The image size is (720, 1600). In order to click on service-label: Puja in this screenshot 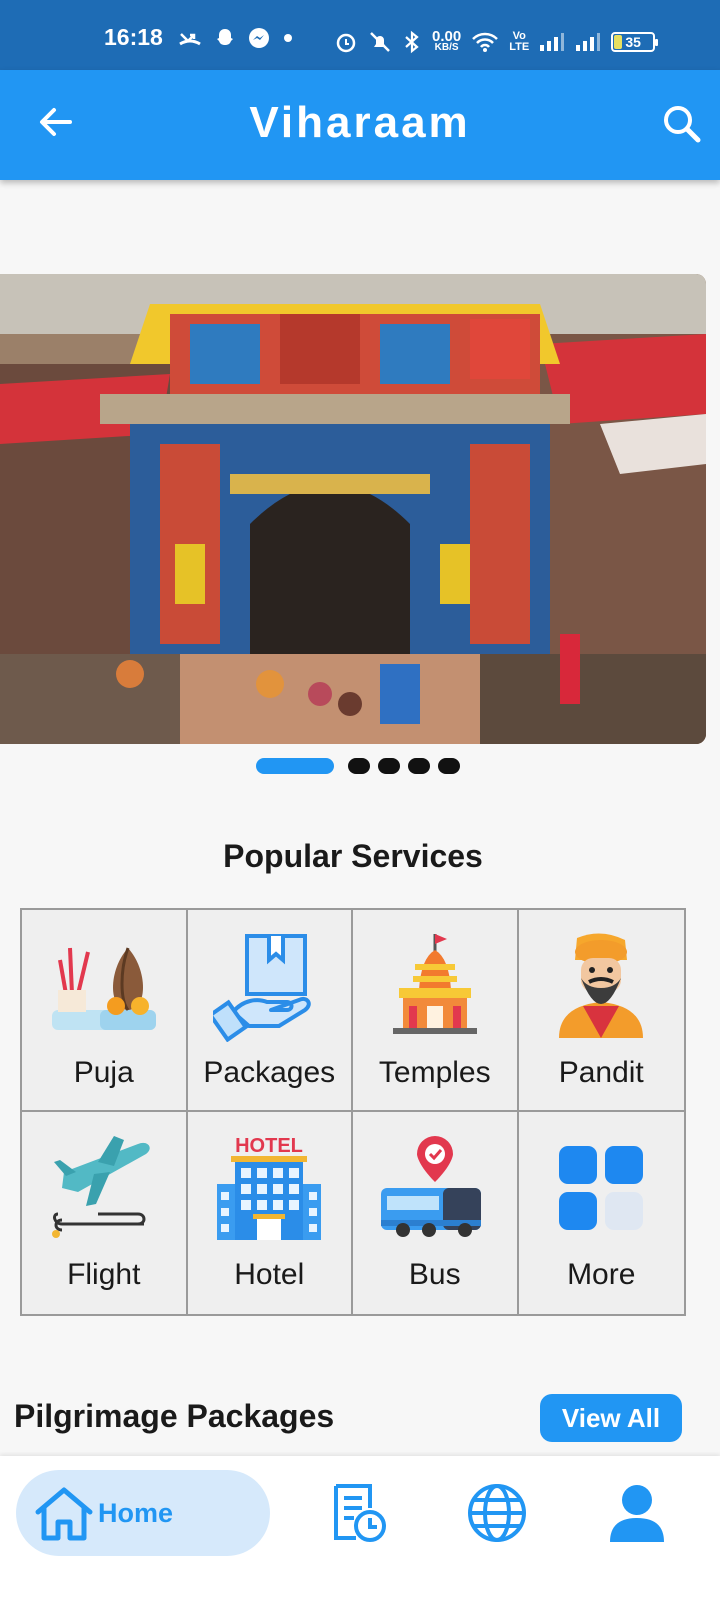, I will do `click(103, 1072)`.